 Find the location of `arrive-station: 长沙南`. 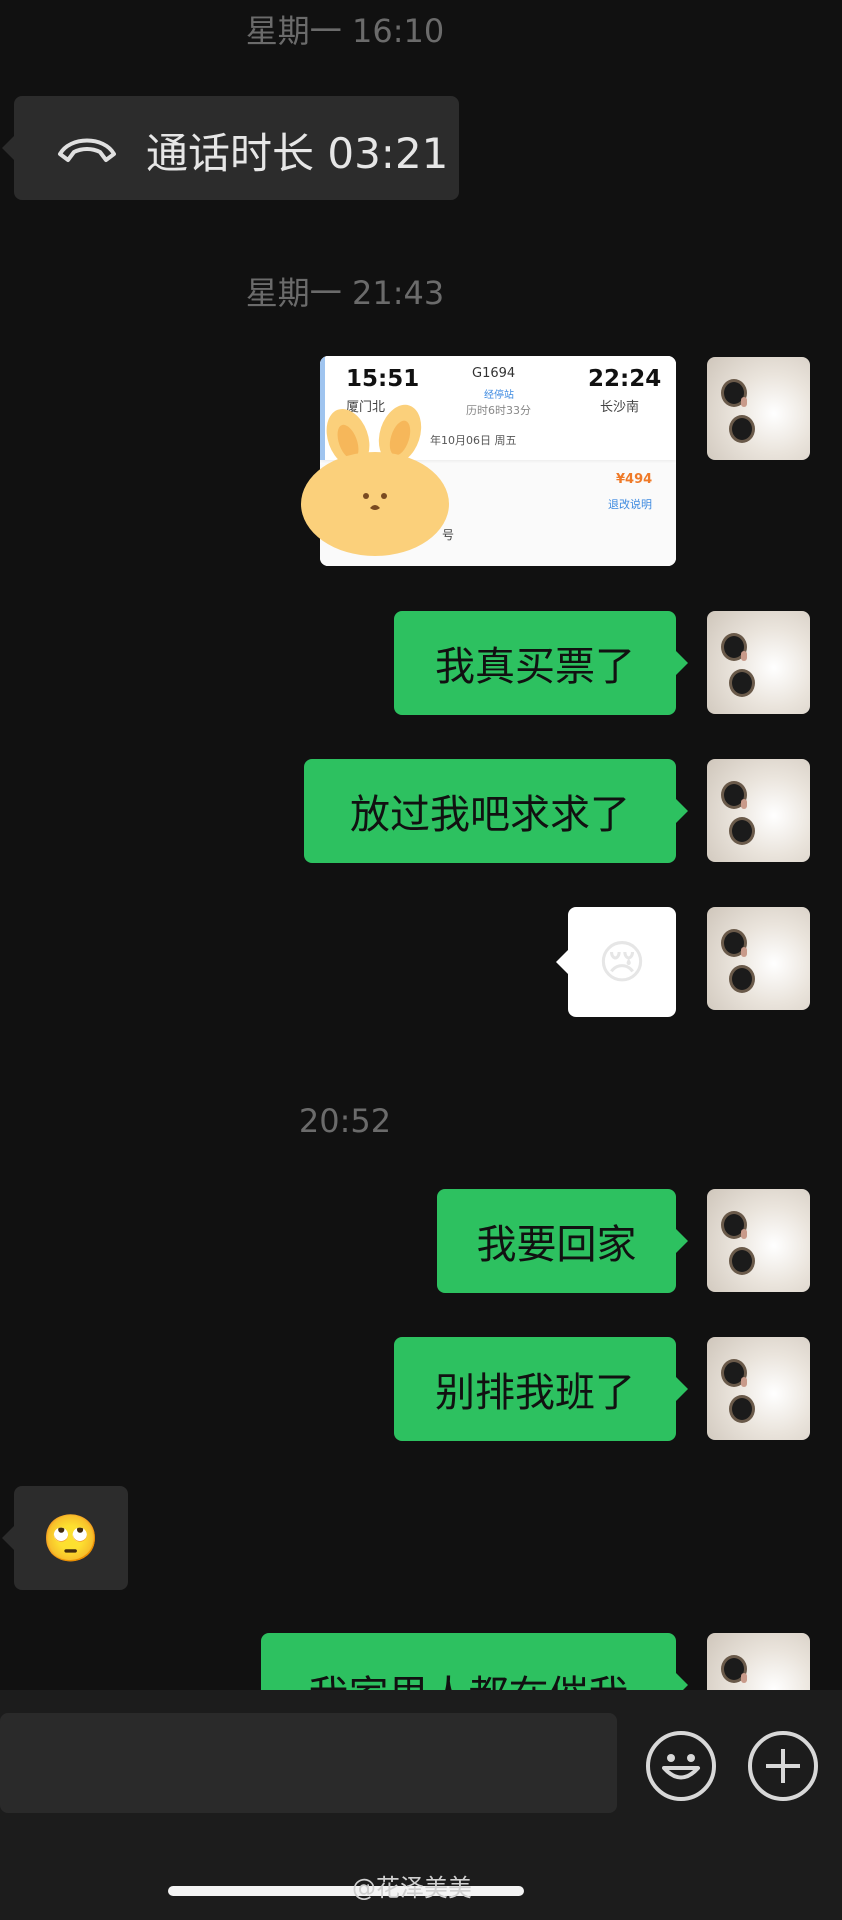

arrive-station: 长沙南 is located at coordinates (620, 407).